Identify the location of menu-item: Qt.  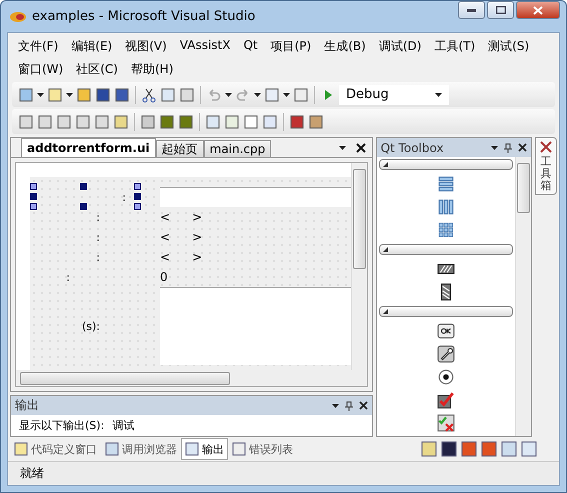
(251, 46).